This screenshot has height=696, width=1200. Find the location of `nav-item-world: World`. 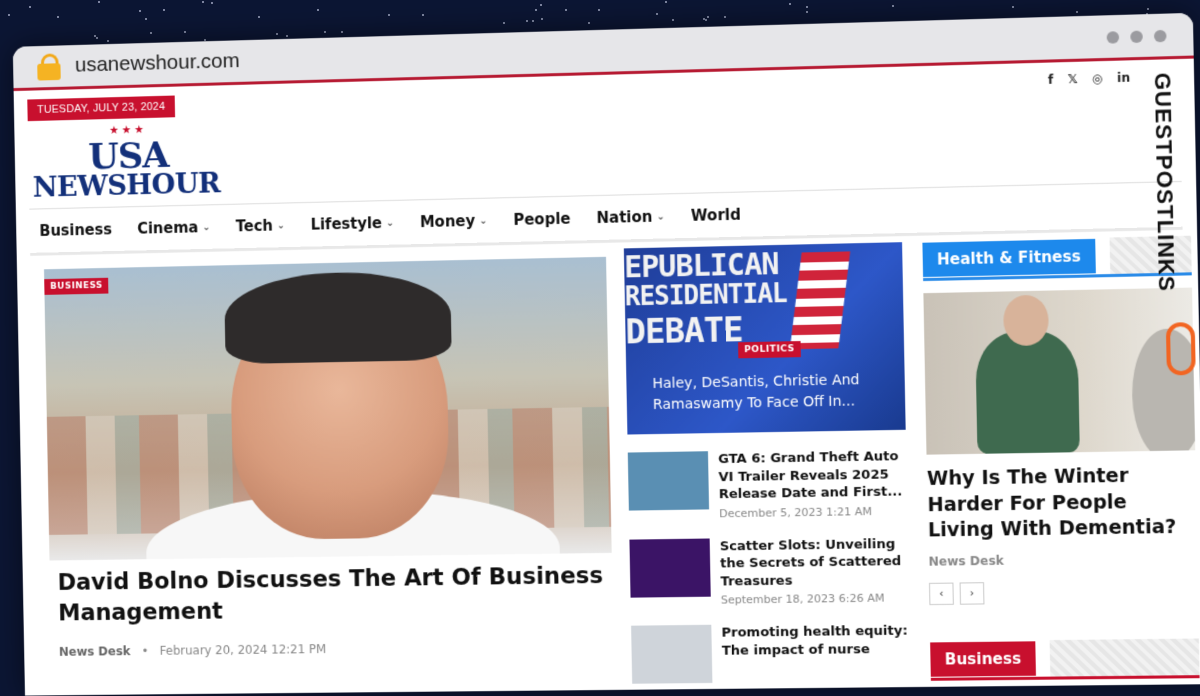

nav-item-world: World is located at coordinates (716, 215).